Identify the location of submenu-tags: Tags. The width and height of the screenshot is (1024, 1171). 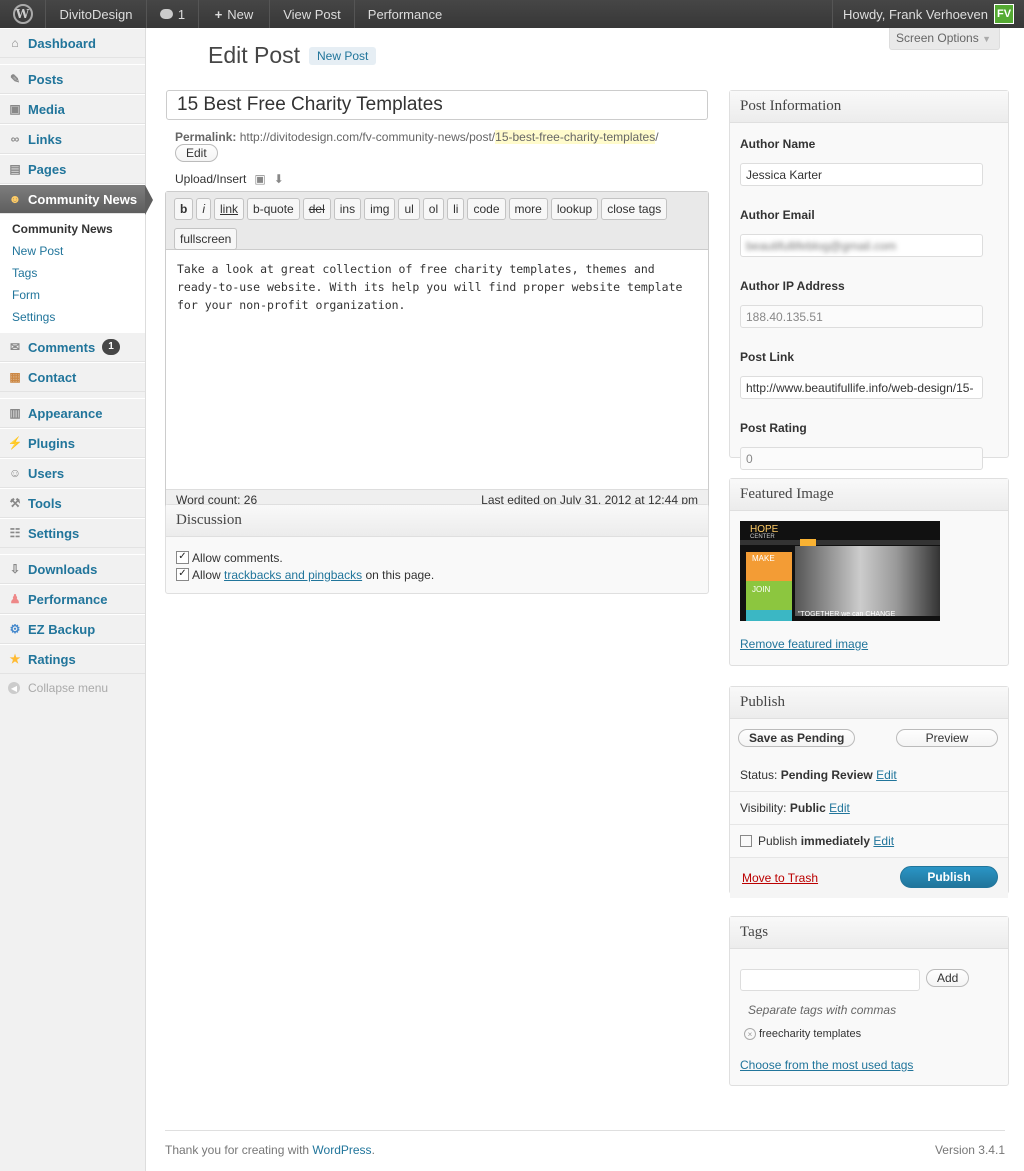
(78, 273).